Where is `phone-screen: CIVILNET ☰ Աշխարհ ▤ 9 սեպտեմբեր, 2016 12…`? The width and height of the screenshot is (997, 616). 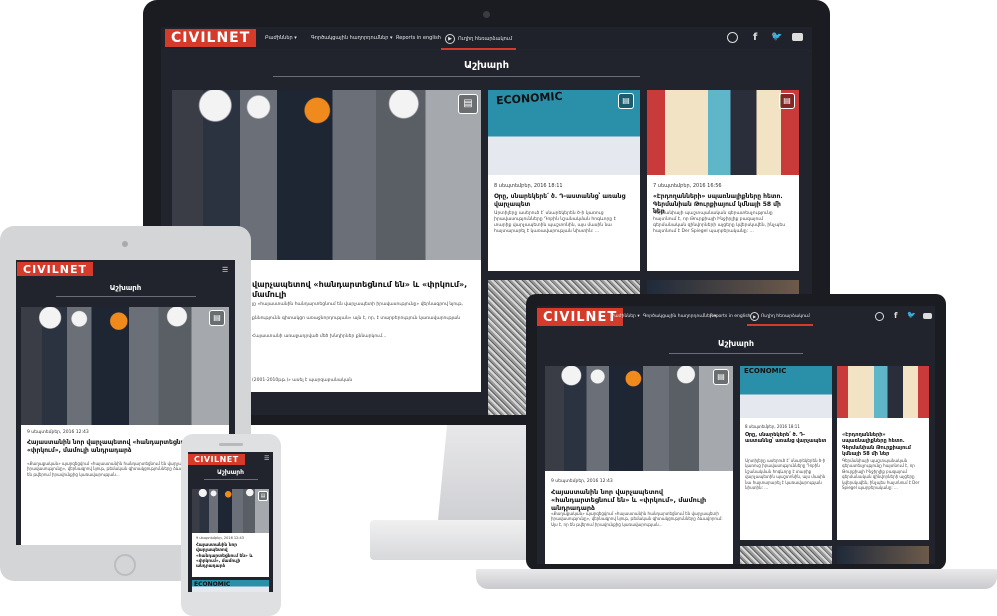
phone-screen: CIVILNET ☰ Աշխարհ ▤ 9 սեպտեմբեր, 2016 12… is located at coordinates (230, 522).